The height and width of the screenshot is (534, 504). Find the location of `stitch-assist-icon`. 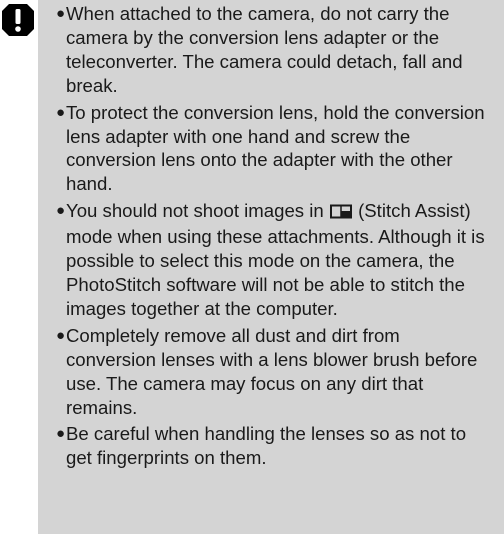

stitch-assist-icon is located at coordinates (340, 213).